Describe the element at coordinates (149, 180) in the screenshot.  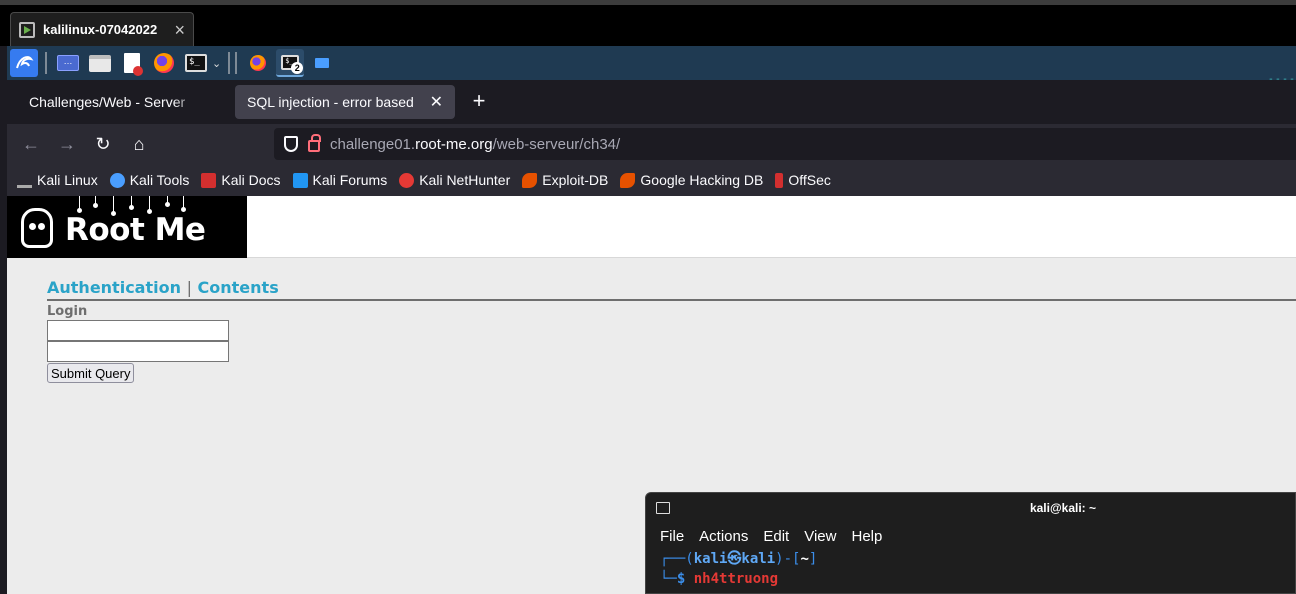
I see `bookmark-kali-tools: Kali Tools` at that location.